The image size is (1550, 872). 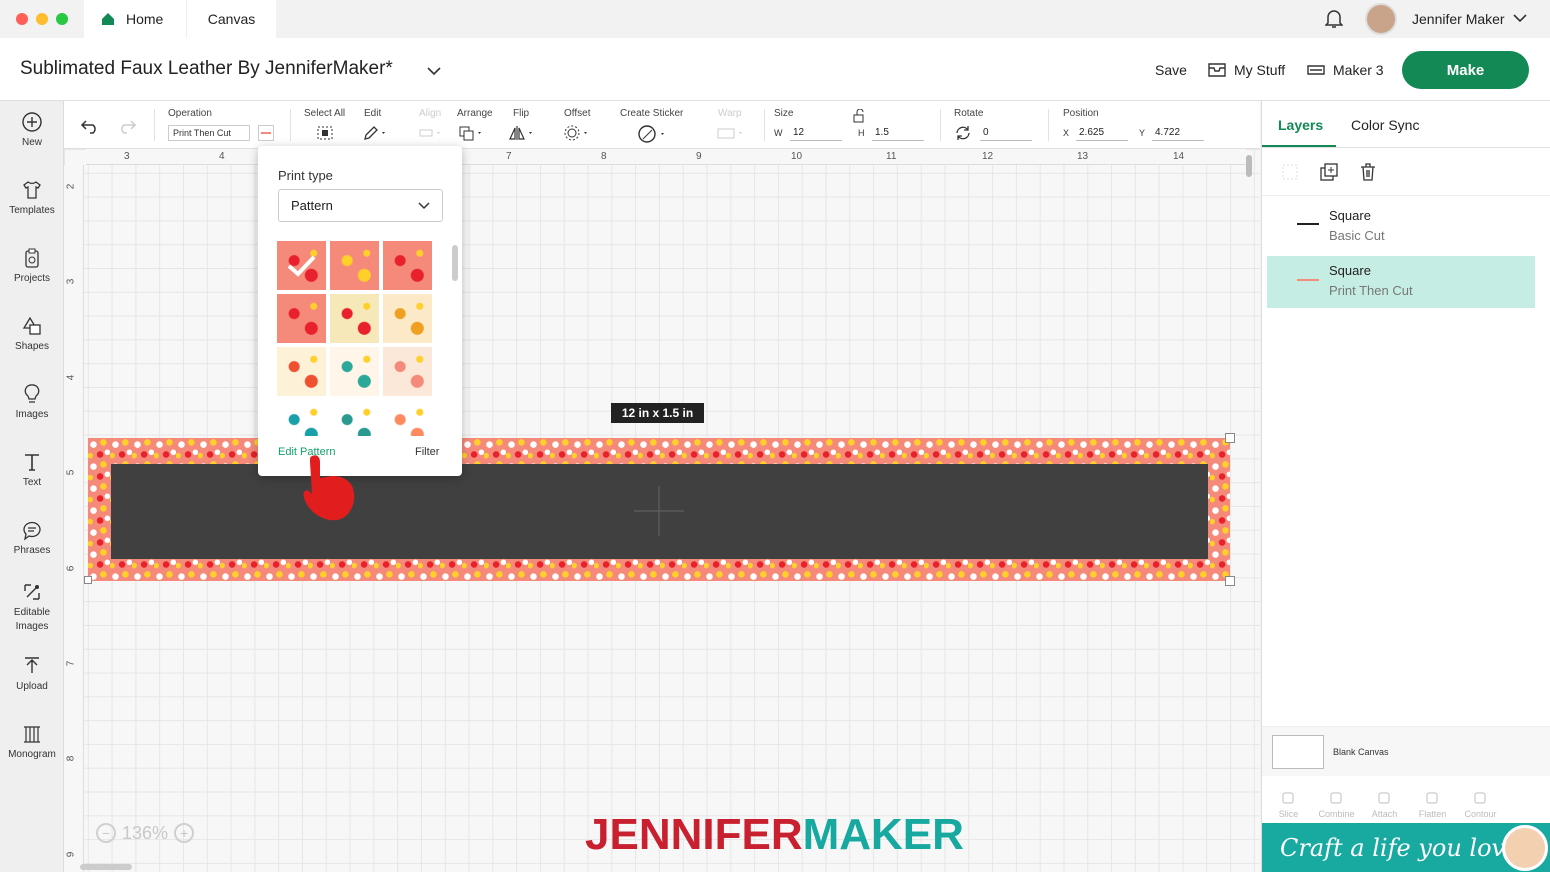 What do you see at coordinates (1406, 751) in the screenshot?
I see `blank-canvas-row: Blank Canvas` at bounding box center [1406, 751].